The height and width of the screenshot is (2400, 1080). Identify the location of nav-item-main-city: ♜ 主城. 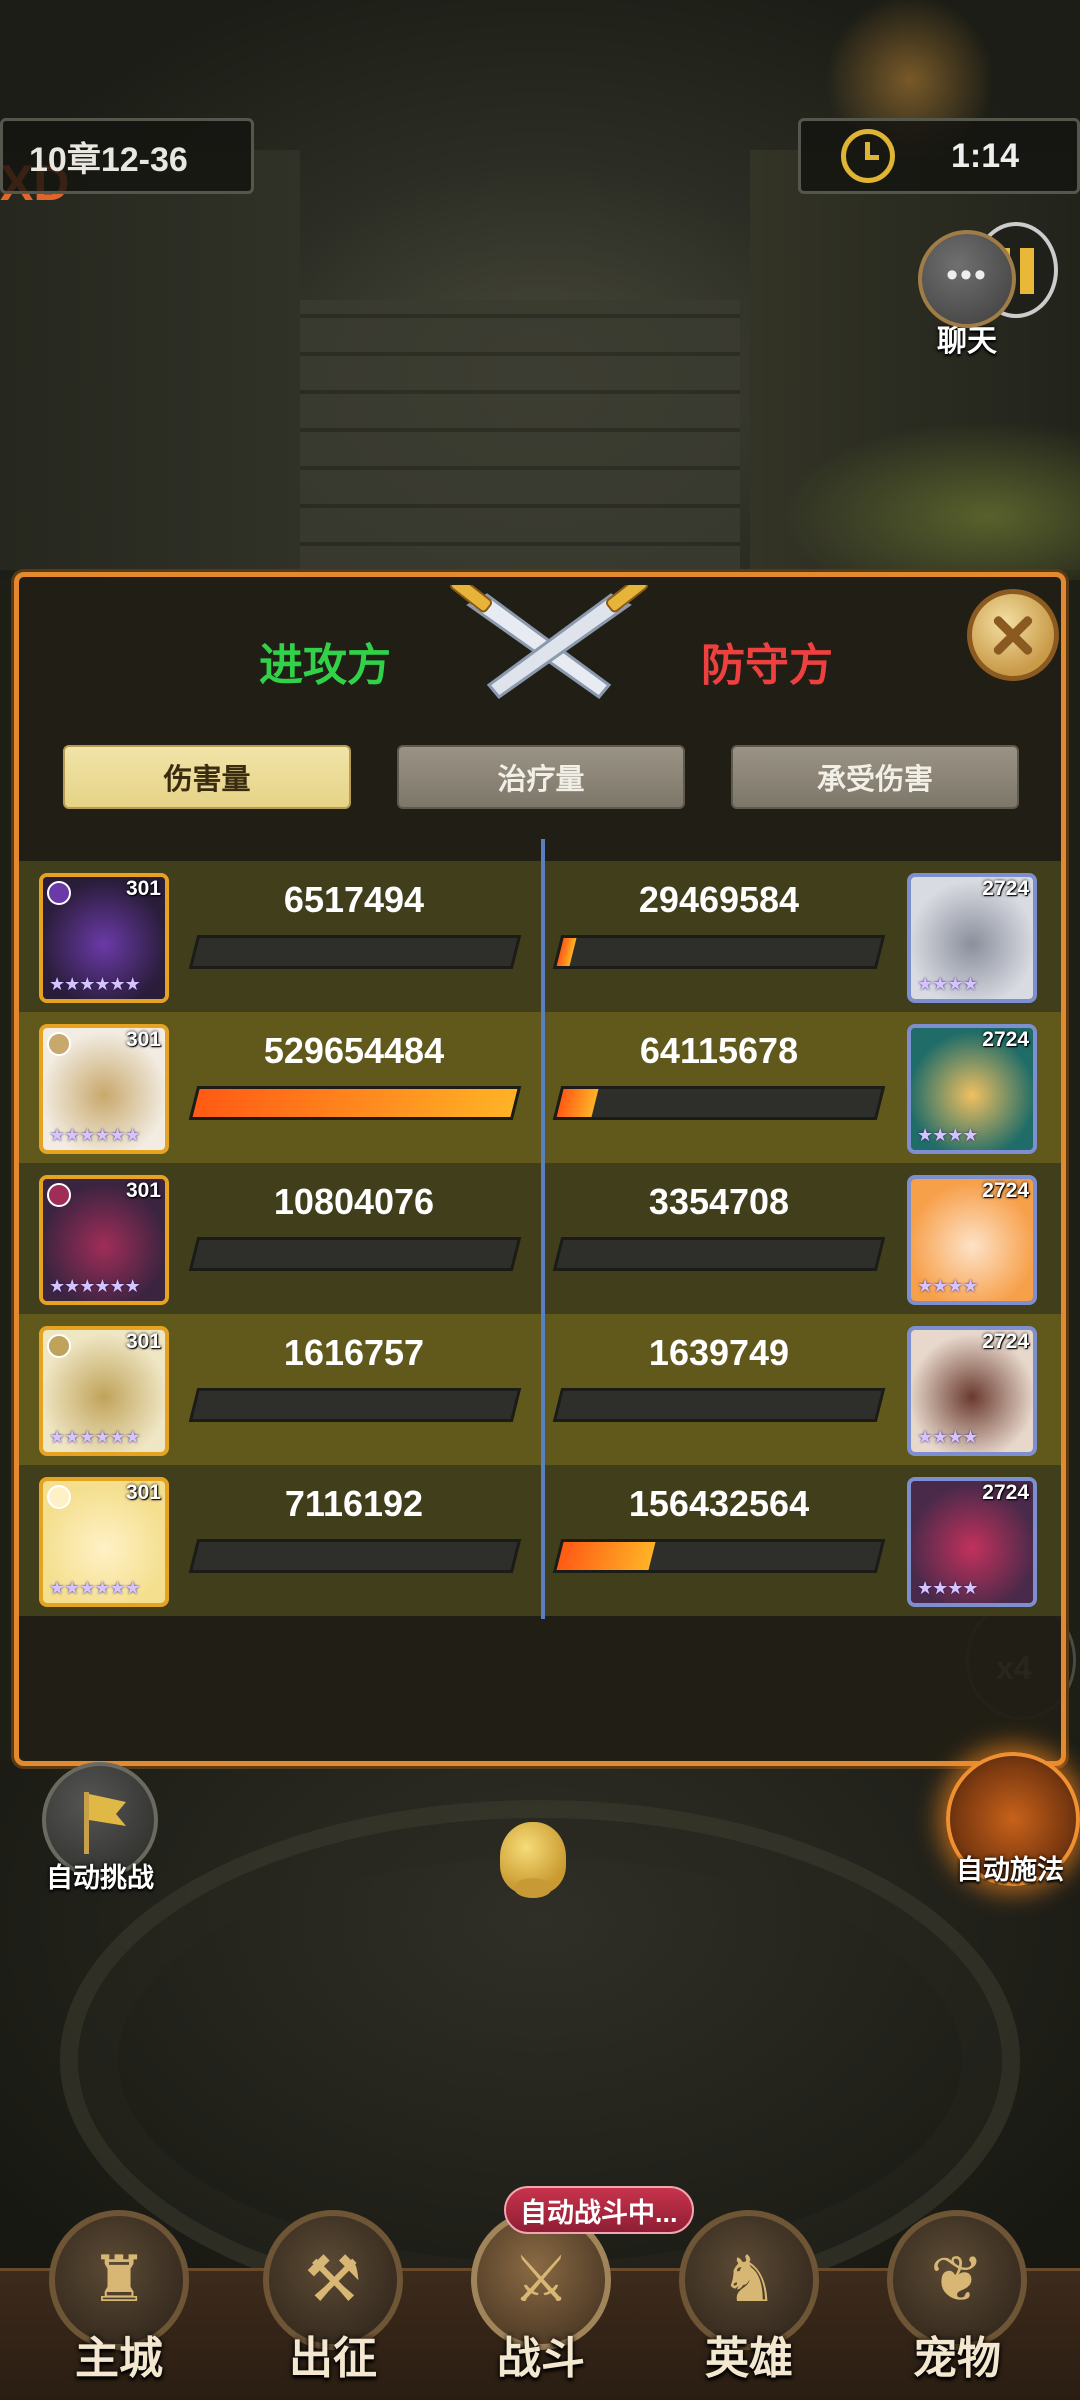
(119, 2298).